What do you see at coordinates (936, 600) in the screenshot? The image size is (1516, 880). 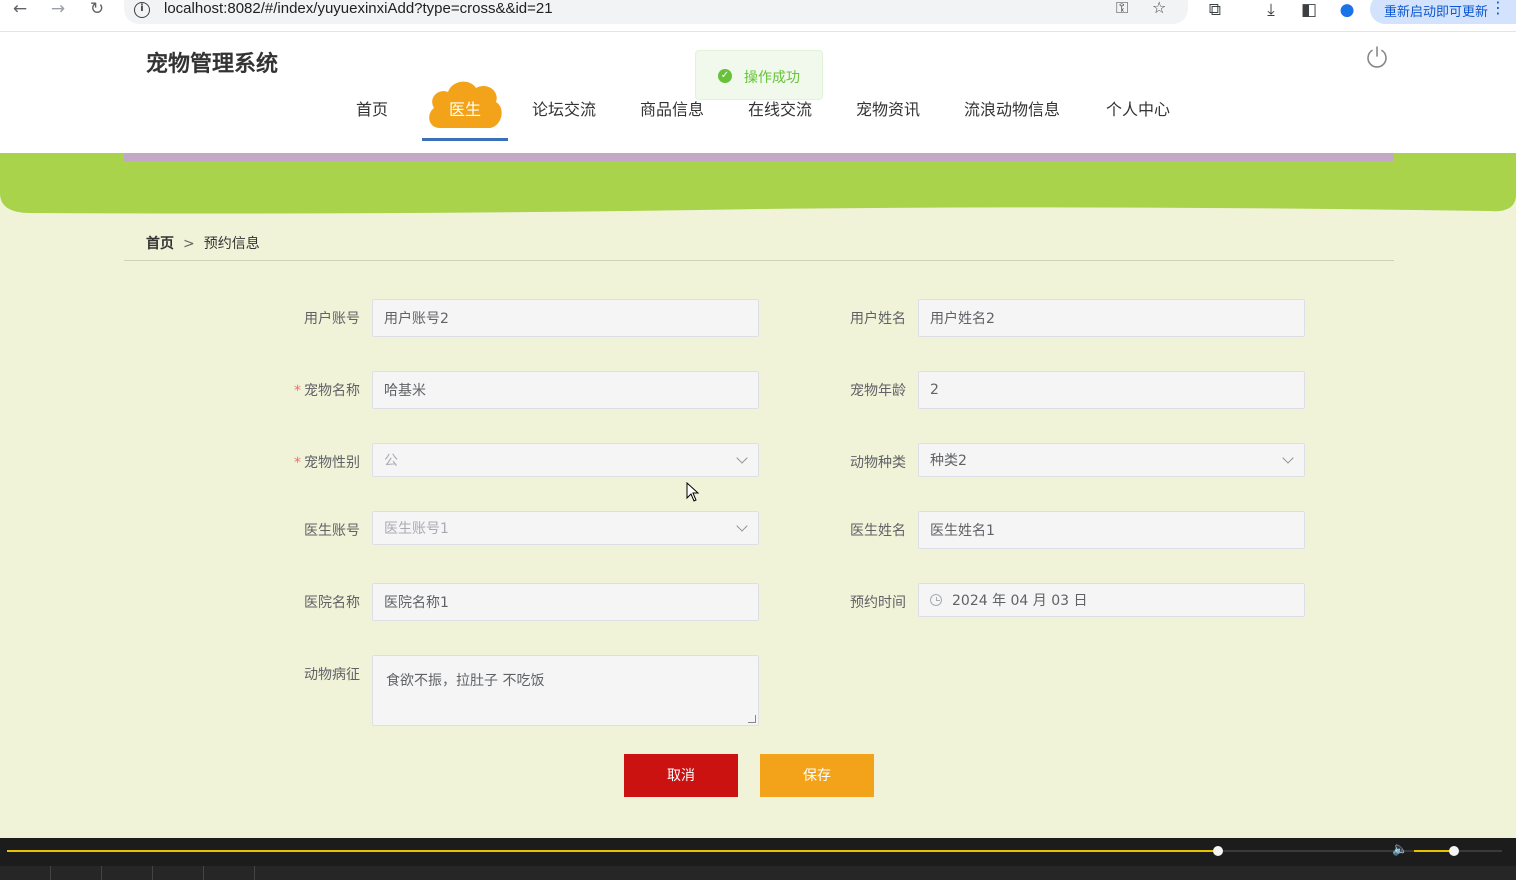 I see `clock-icon` at bounding box center [936, 600].